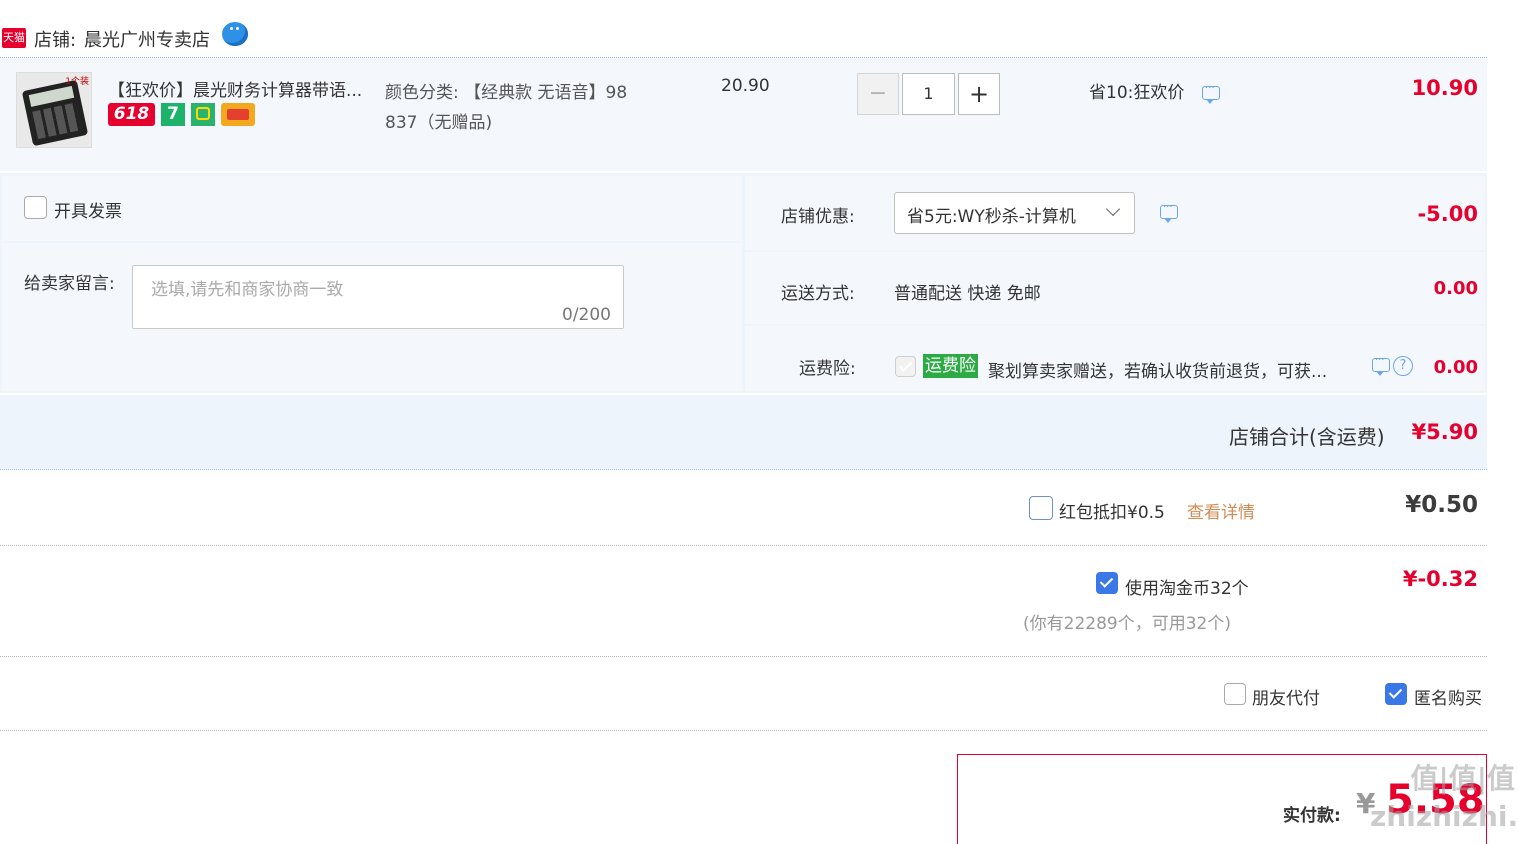 The width and height of the screenshot is (1518, 844). I want to click on coupon-select: 省5元:WY秒杀-计算机, so click(1014, 213).